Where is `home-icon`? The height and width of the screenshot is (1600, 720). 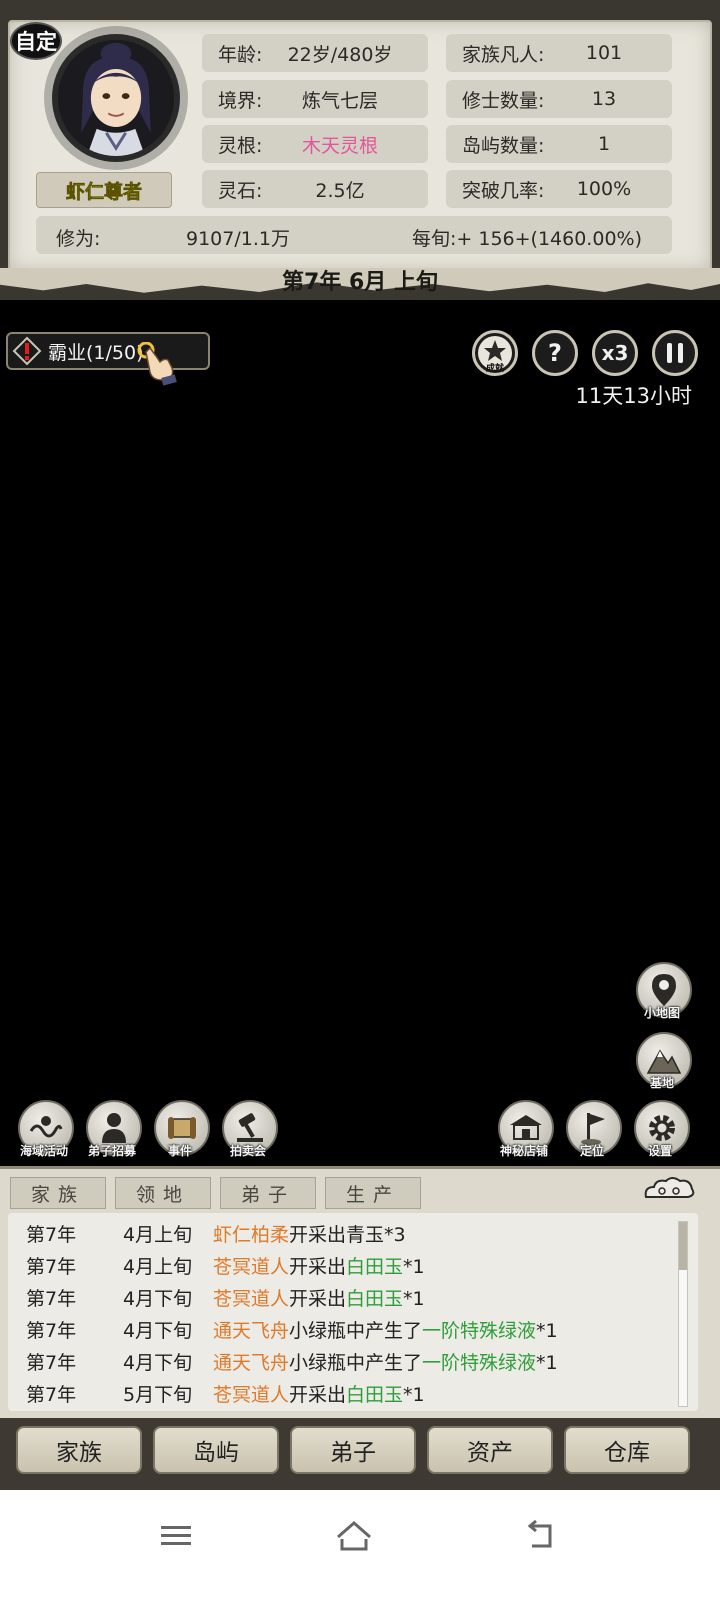 home-icon is located at coordinates (354, 1536).